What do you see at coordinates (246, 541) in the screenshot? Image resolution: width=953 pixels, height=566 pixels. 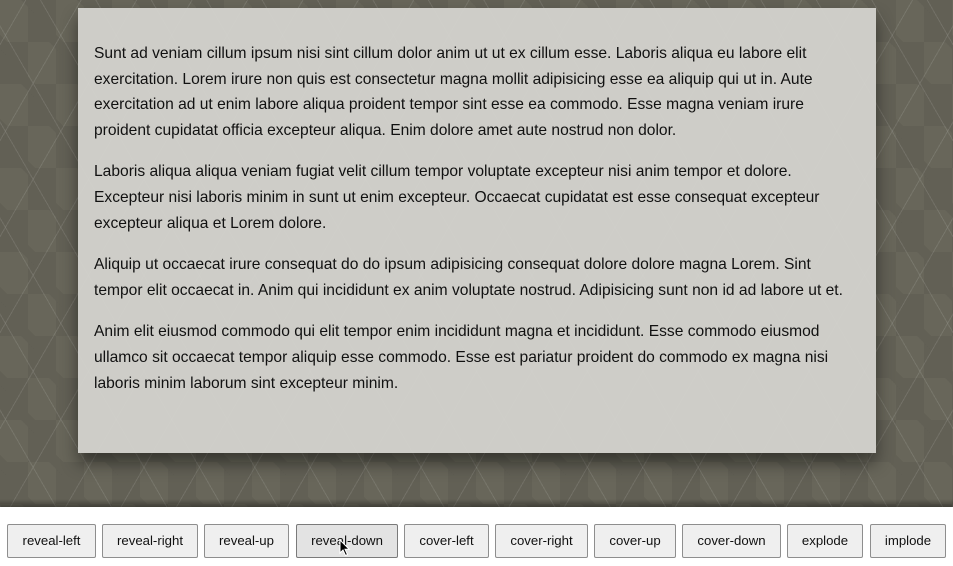 I see `reveal-up-button: reveal-up` at bounding box center [246, 541].